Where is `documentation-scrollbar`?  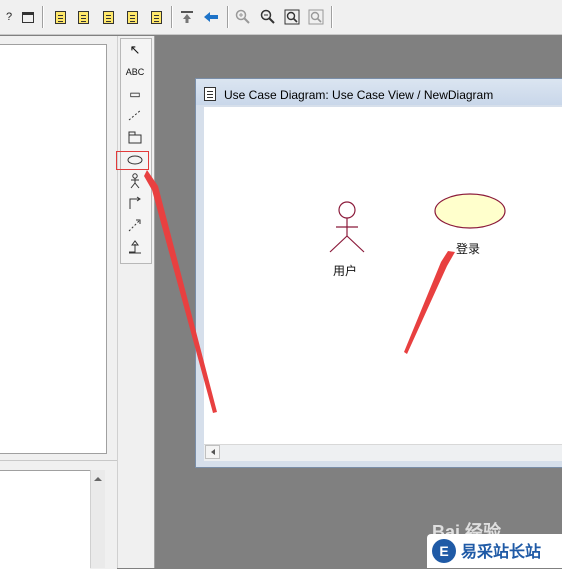
documentation-scrollbar is located at coordinates (97, 519).